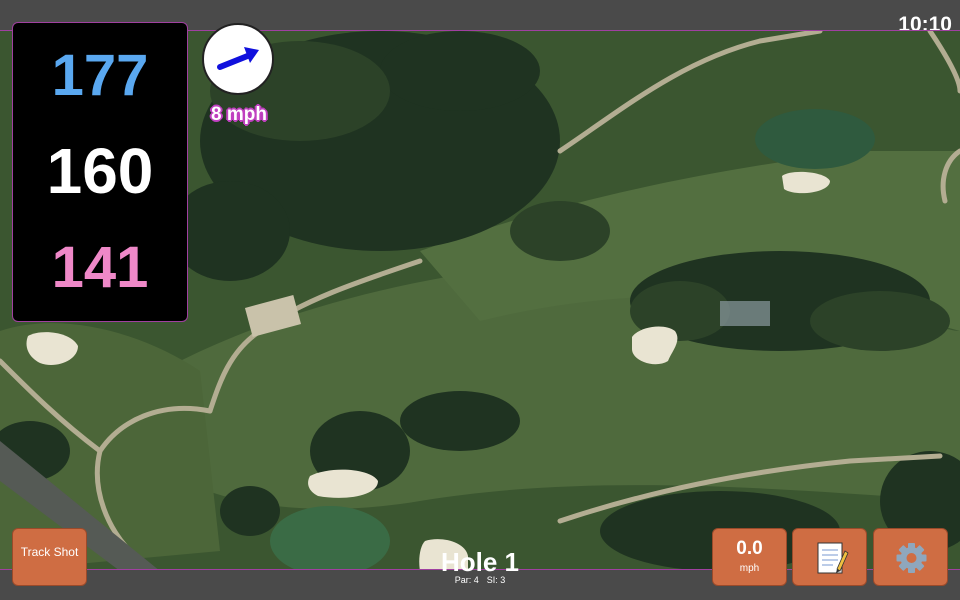 Image resolution: width=960 pixels, height=600 pixels. I want to click on hole-title: Hole 1, so click(480, 562).